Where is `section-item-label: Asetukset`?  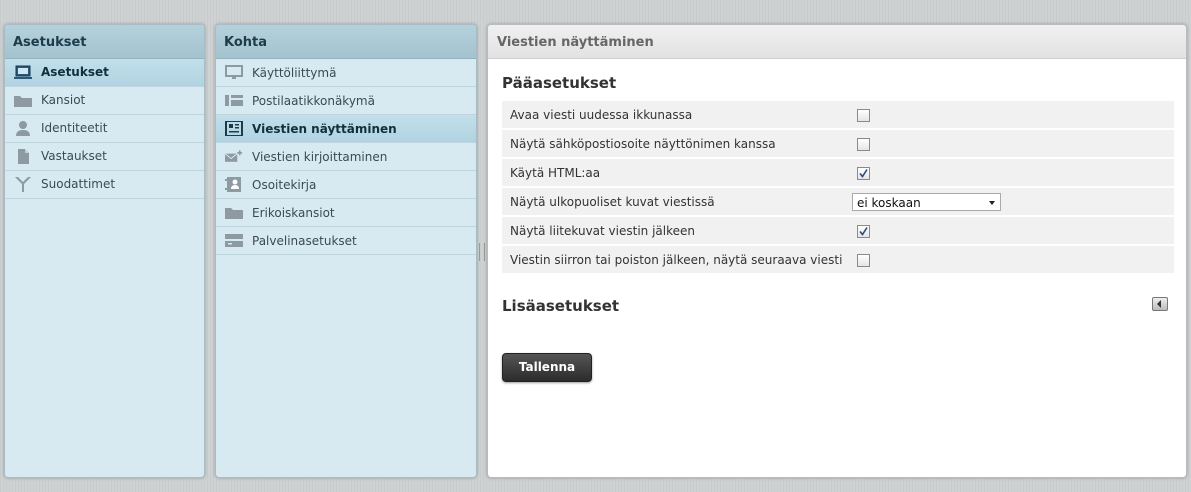 section-item-label: Asetukset is located at coordinates (75, 72).